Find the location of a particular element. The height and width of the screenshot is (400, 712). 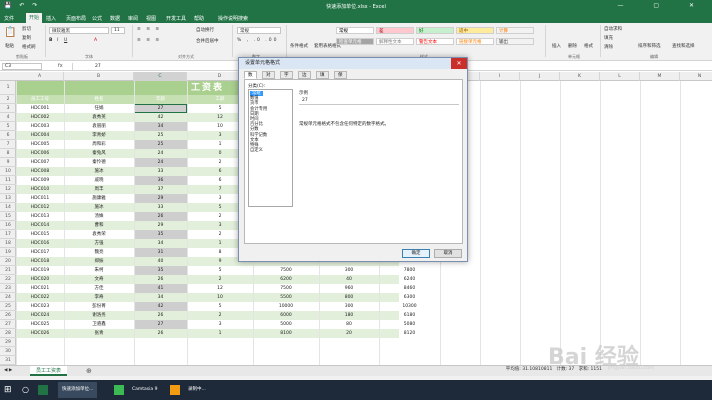

window-controls: — ▢ ✕ is located at coordinates (662, 5).